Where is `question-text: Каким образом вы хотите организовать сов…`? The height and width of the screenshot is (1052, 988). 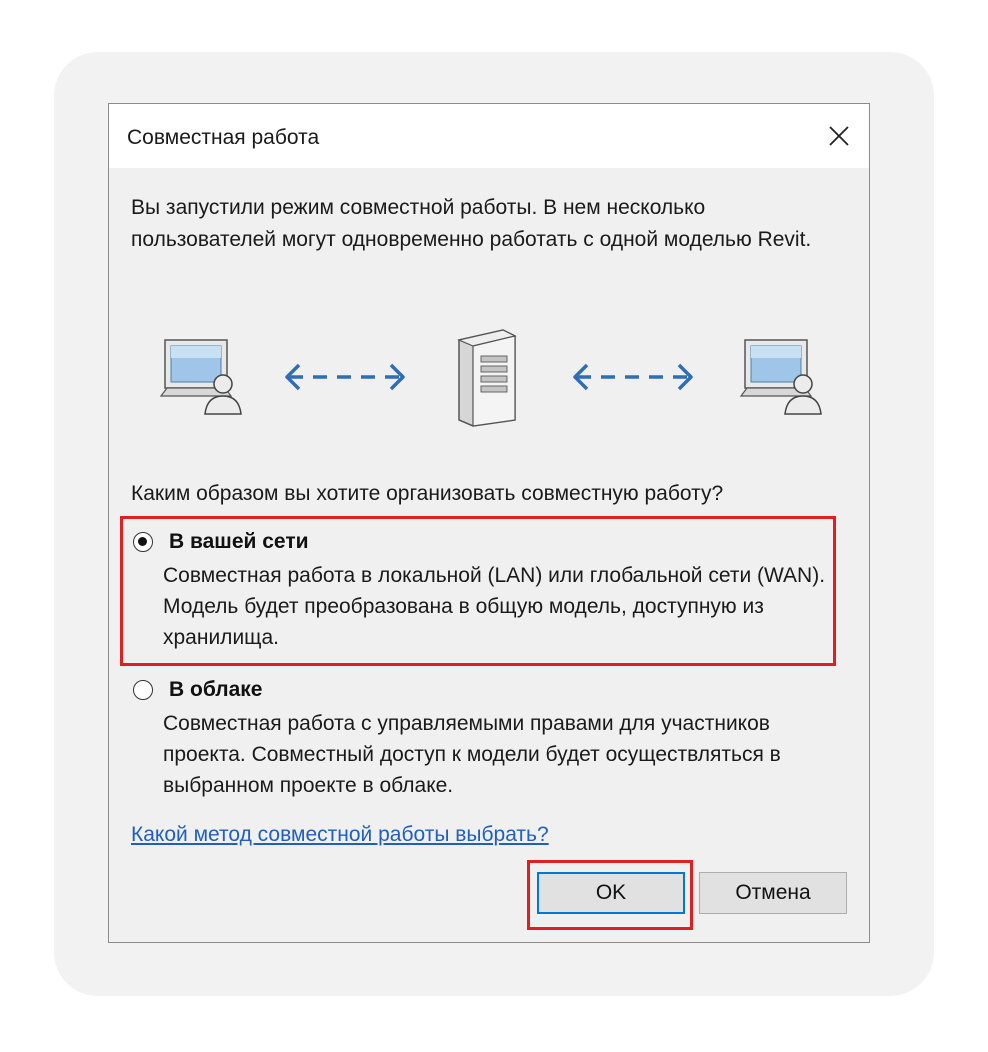
question-text: Каким образом вы хотите организовать сов… is located at coordinates (427, 493).